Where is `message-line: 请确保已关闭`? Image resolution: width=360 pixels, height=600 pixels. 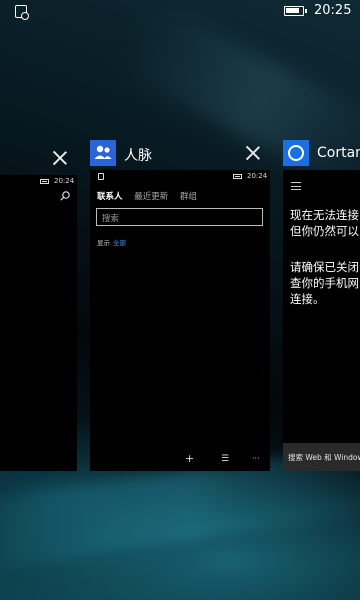 message-line: 请确保已关闭 is located at coordinates (324, 267).